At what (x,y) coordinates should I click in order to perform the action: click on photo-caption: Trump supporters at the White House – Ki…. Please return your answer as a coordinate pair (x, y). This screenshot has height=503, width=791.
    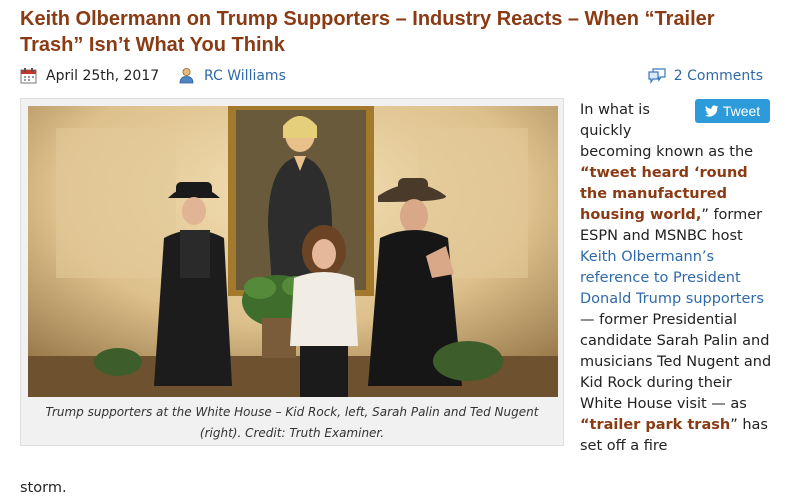
    Looking at the image, I should click on (292, 422).